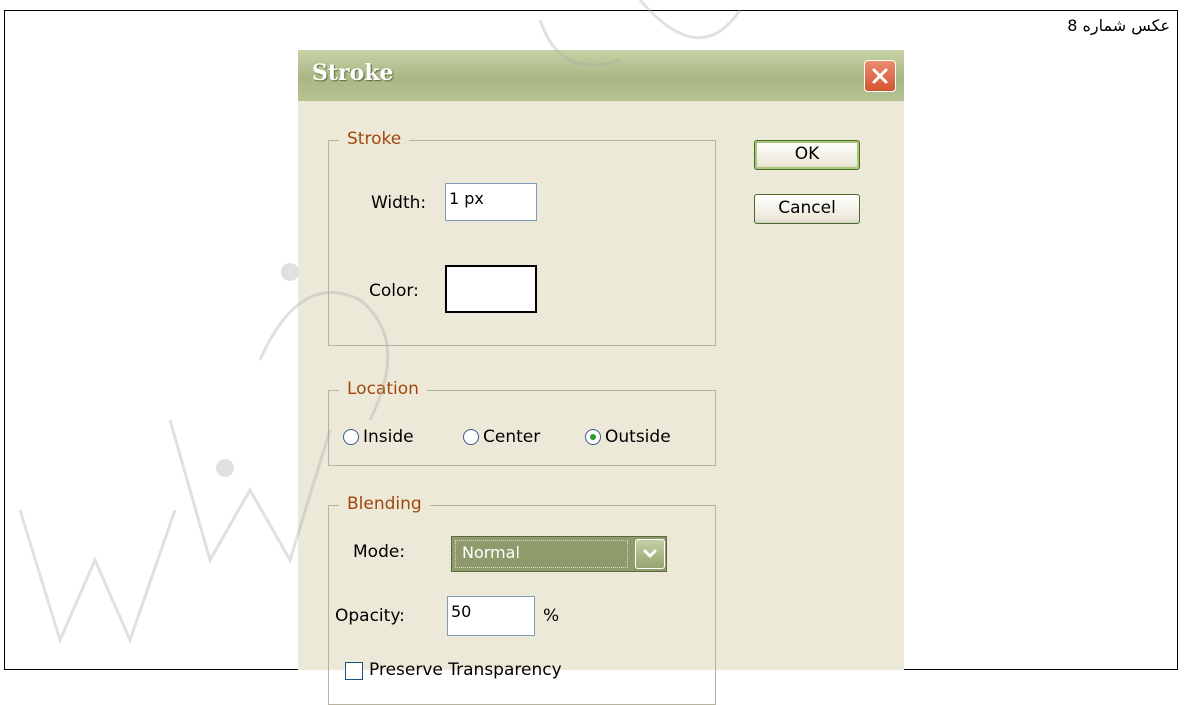  I want to click on mode-select: Normal, so click(559, 554).